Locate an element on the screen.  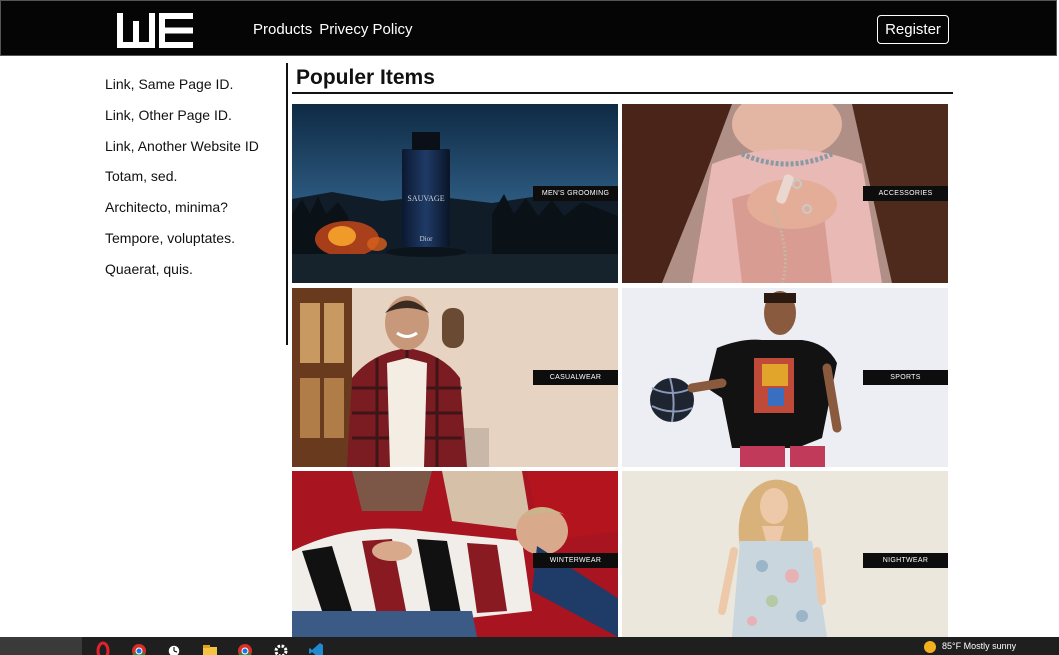
sidebar-link-another-website: Link, Another Website ID is located at coordinates (195, 151).